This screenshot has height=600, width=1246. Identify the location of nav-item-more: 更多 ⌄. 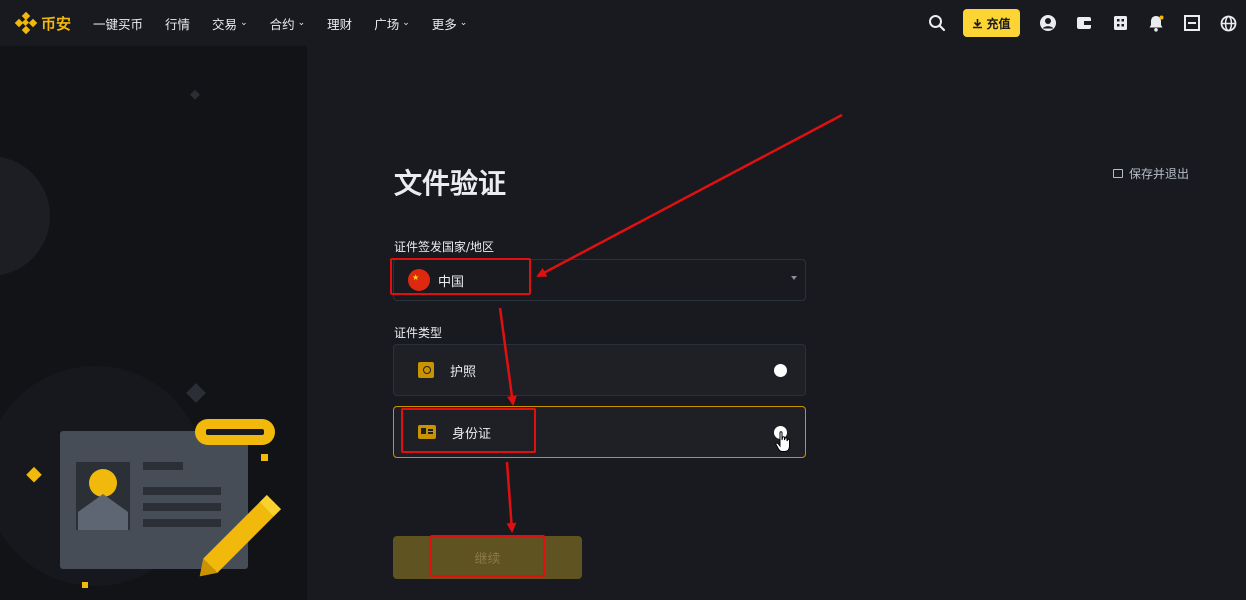
(450, 23).